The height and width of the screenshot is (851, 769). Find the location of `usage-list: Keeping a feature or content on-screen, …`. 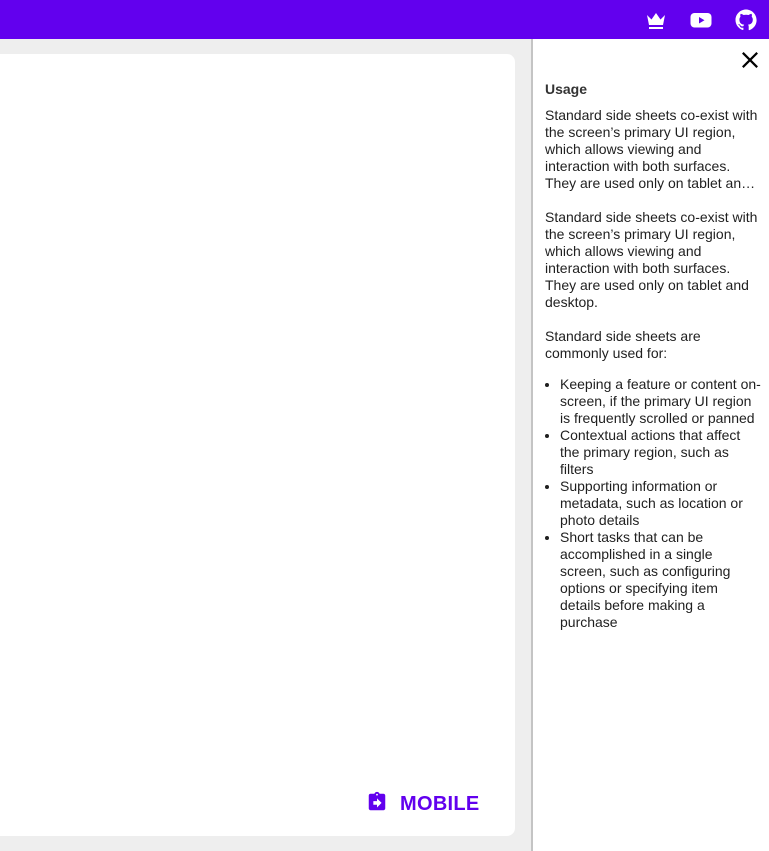

usage-list: Keeping a feature or content on-screen, … is located at coordinates (653, 503).